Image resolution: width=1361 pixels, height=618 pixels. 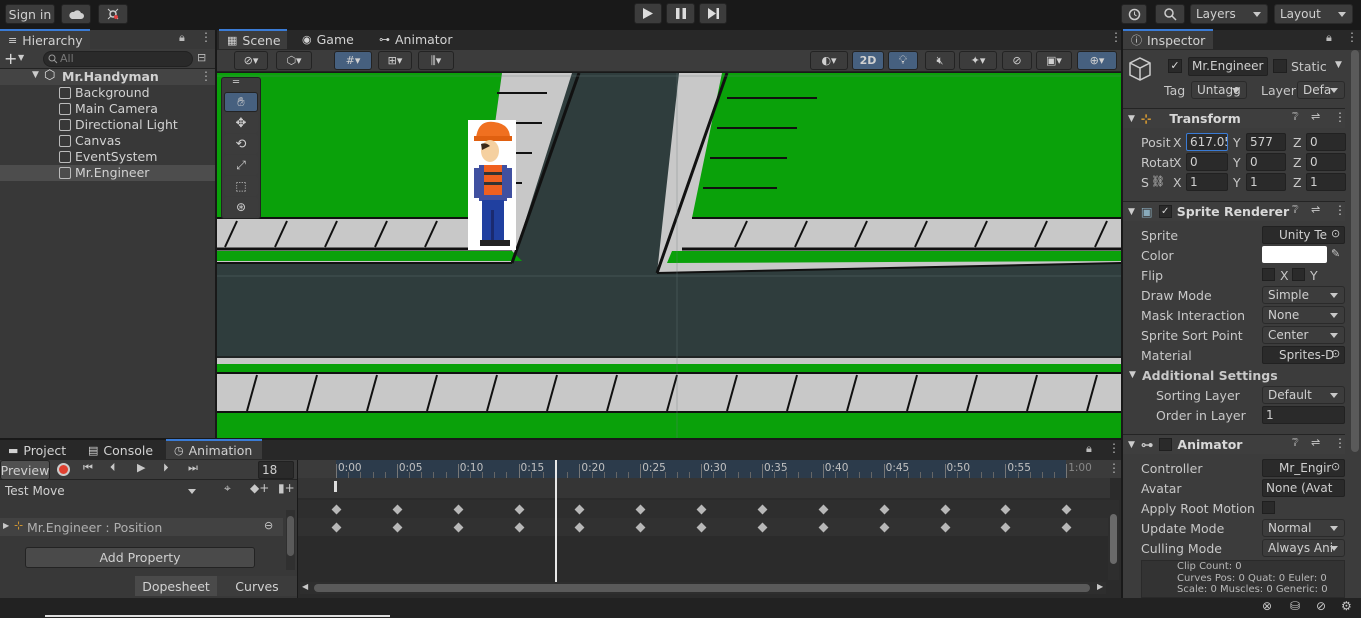 I want to click on tab-dopesheet: Dopesheet, so click(x=176, y=586).